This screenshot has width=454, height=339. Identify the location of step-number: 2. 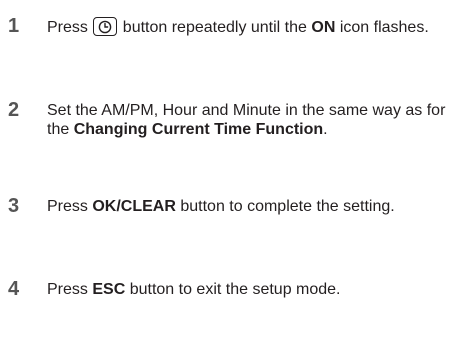
(14, 110).